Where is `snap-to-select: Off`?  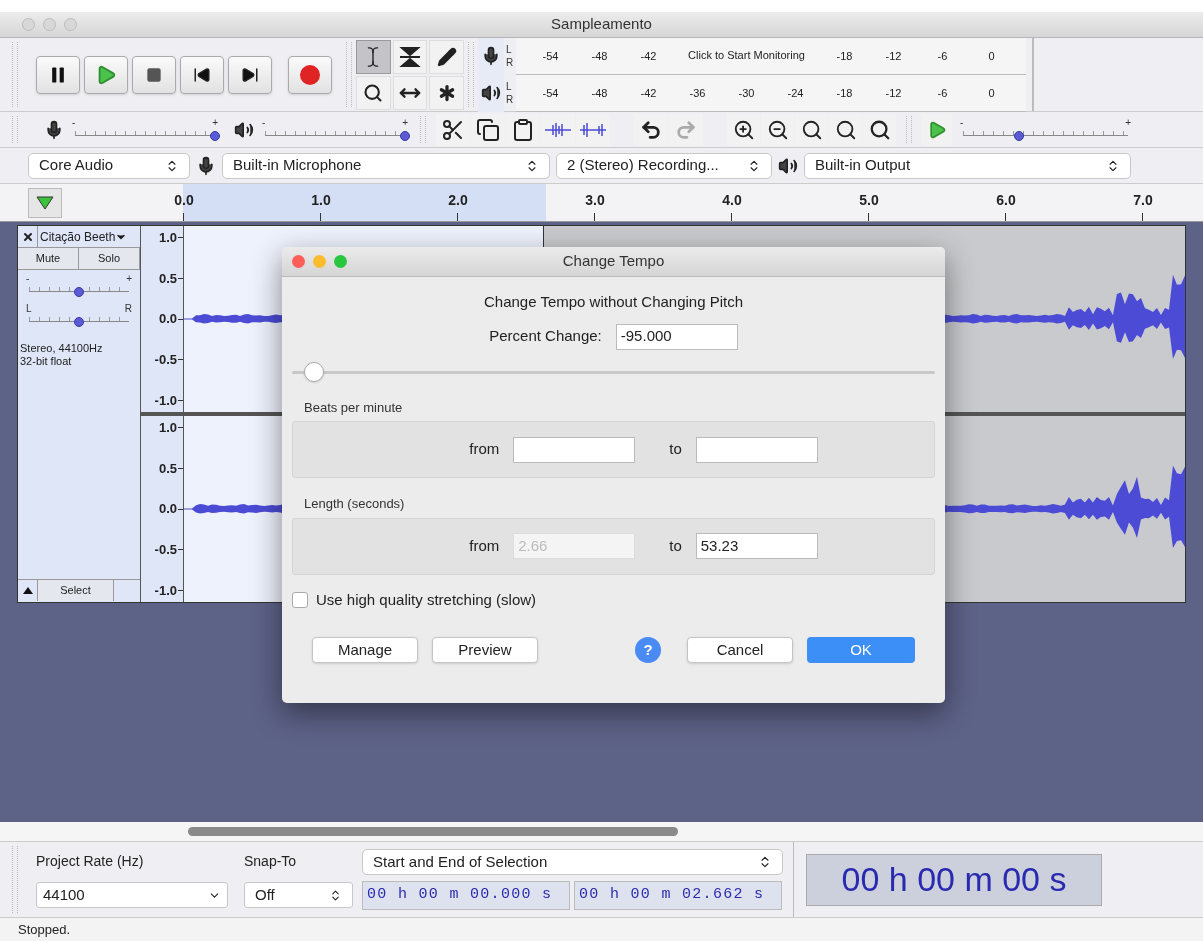 snap-to-select: Off is located at coordinates (298, 895).